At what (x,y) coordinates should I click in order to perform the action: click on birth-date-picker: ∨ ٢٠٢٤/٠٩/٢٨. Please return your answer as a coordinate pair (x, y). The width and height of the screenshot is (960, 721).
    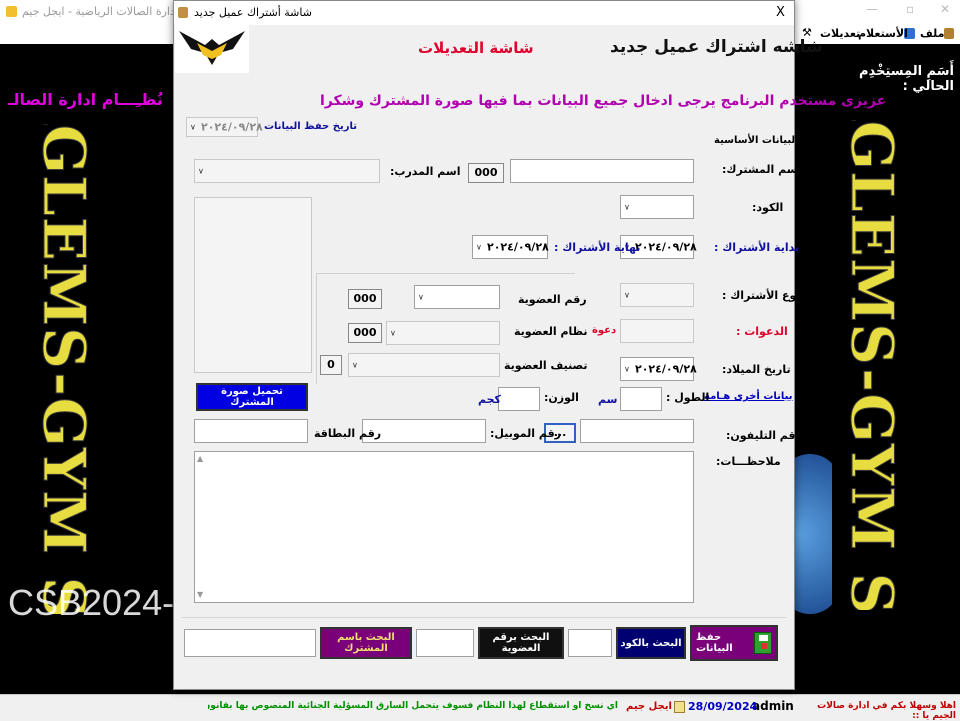
    Looking at the image, I should click on (658, 369).